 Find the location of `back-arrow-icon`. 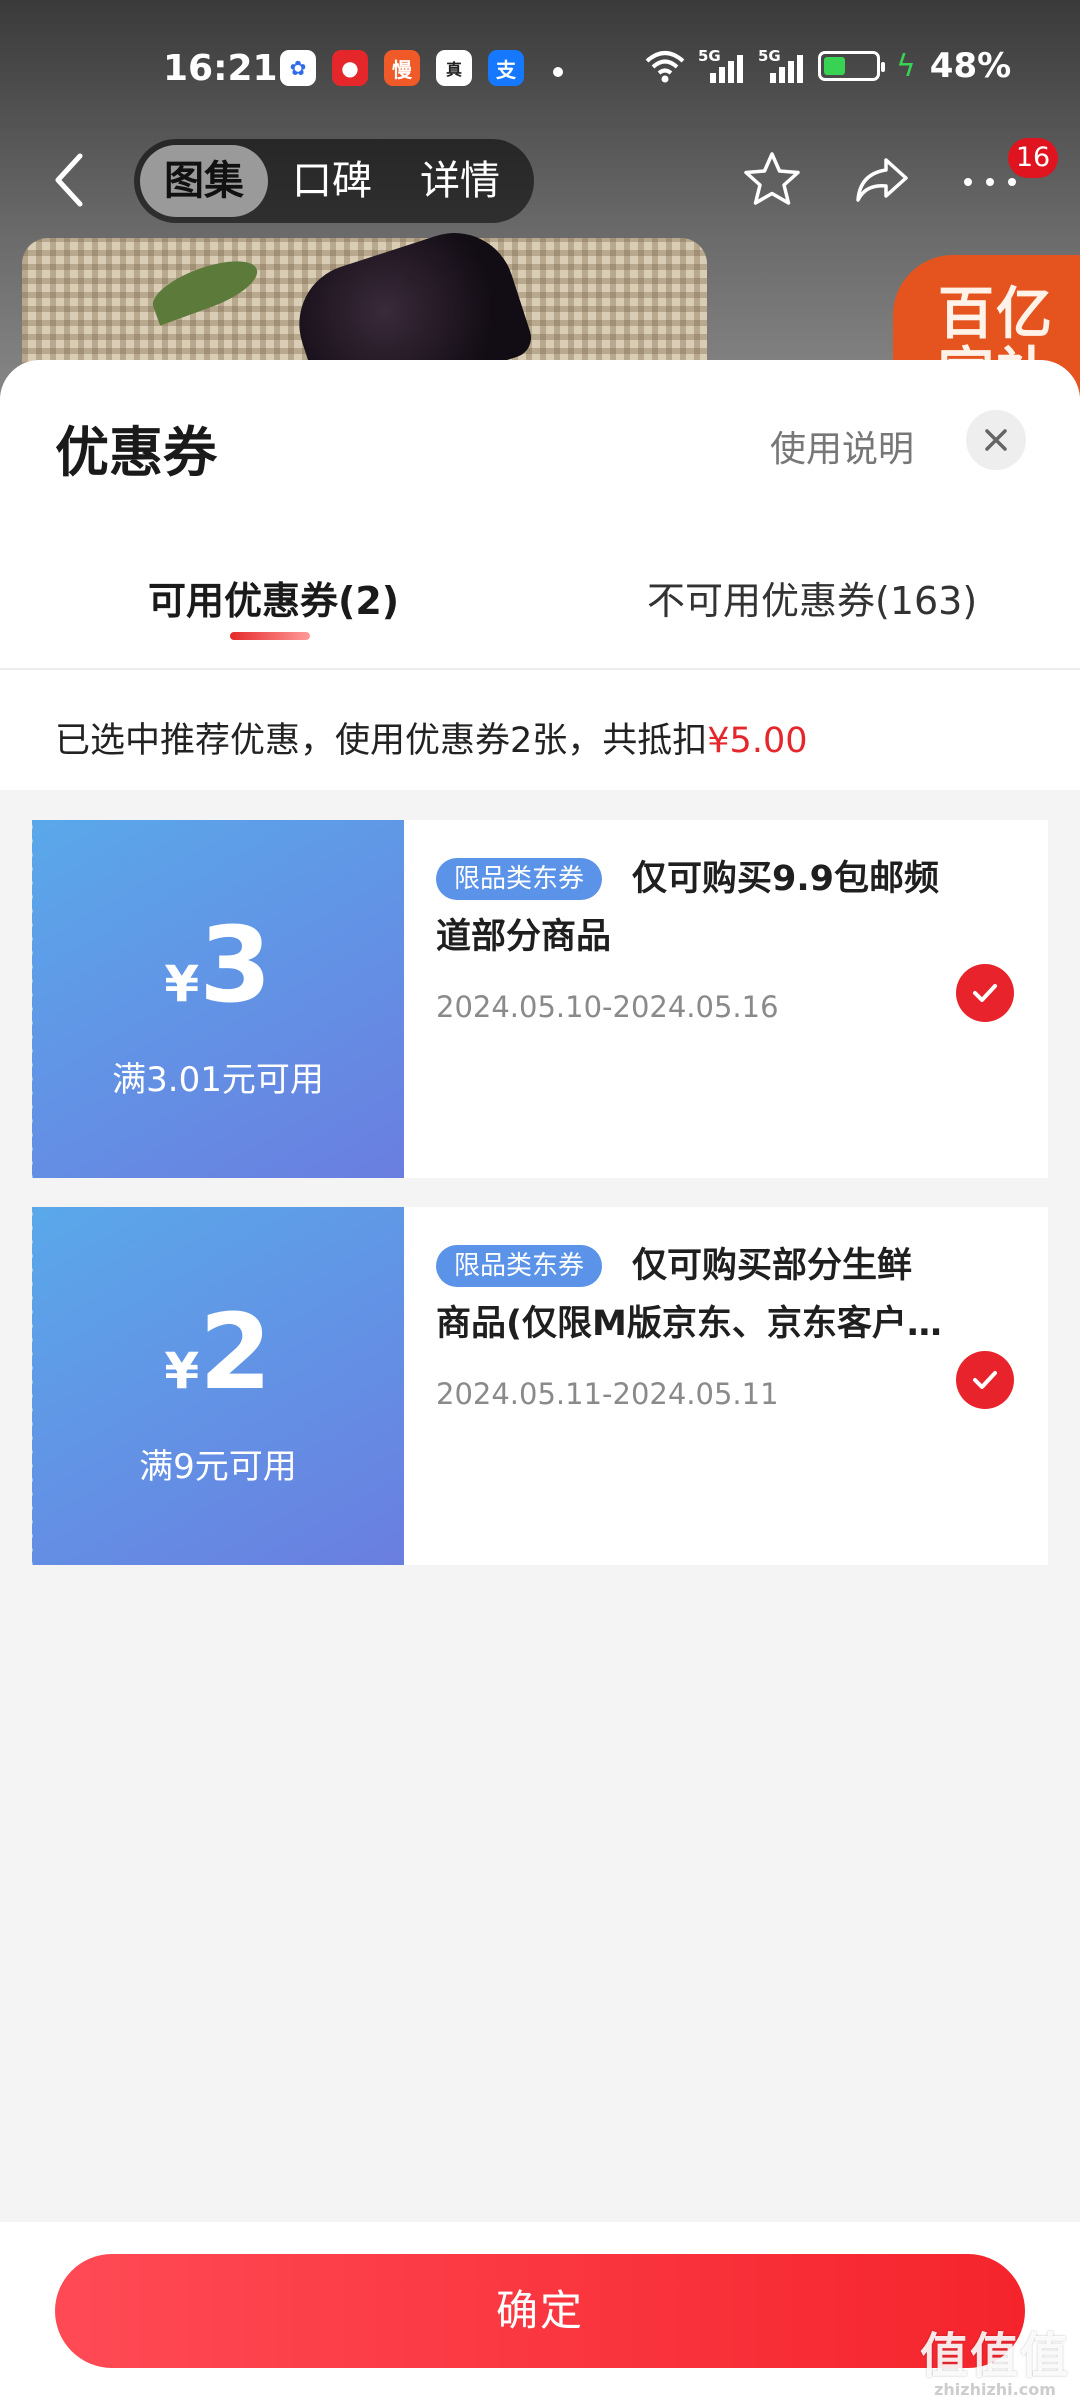

back-arrow-icon is located at coordinates (70, 180).